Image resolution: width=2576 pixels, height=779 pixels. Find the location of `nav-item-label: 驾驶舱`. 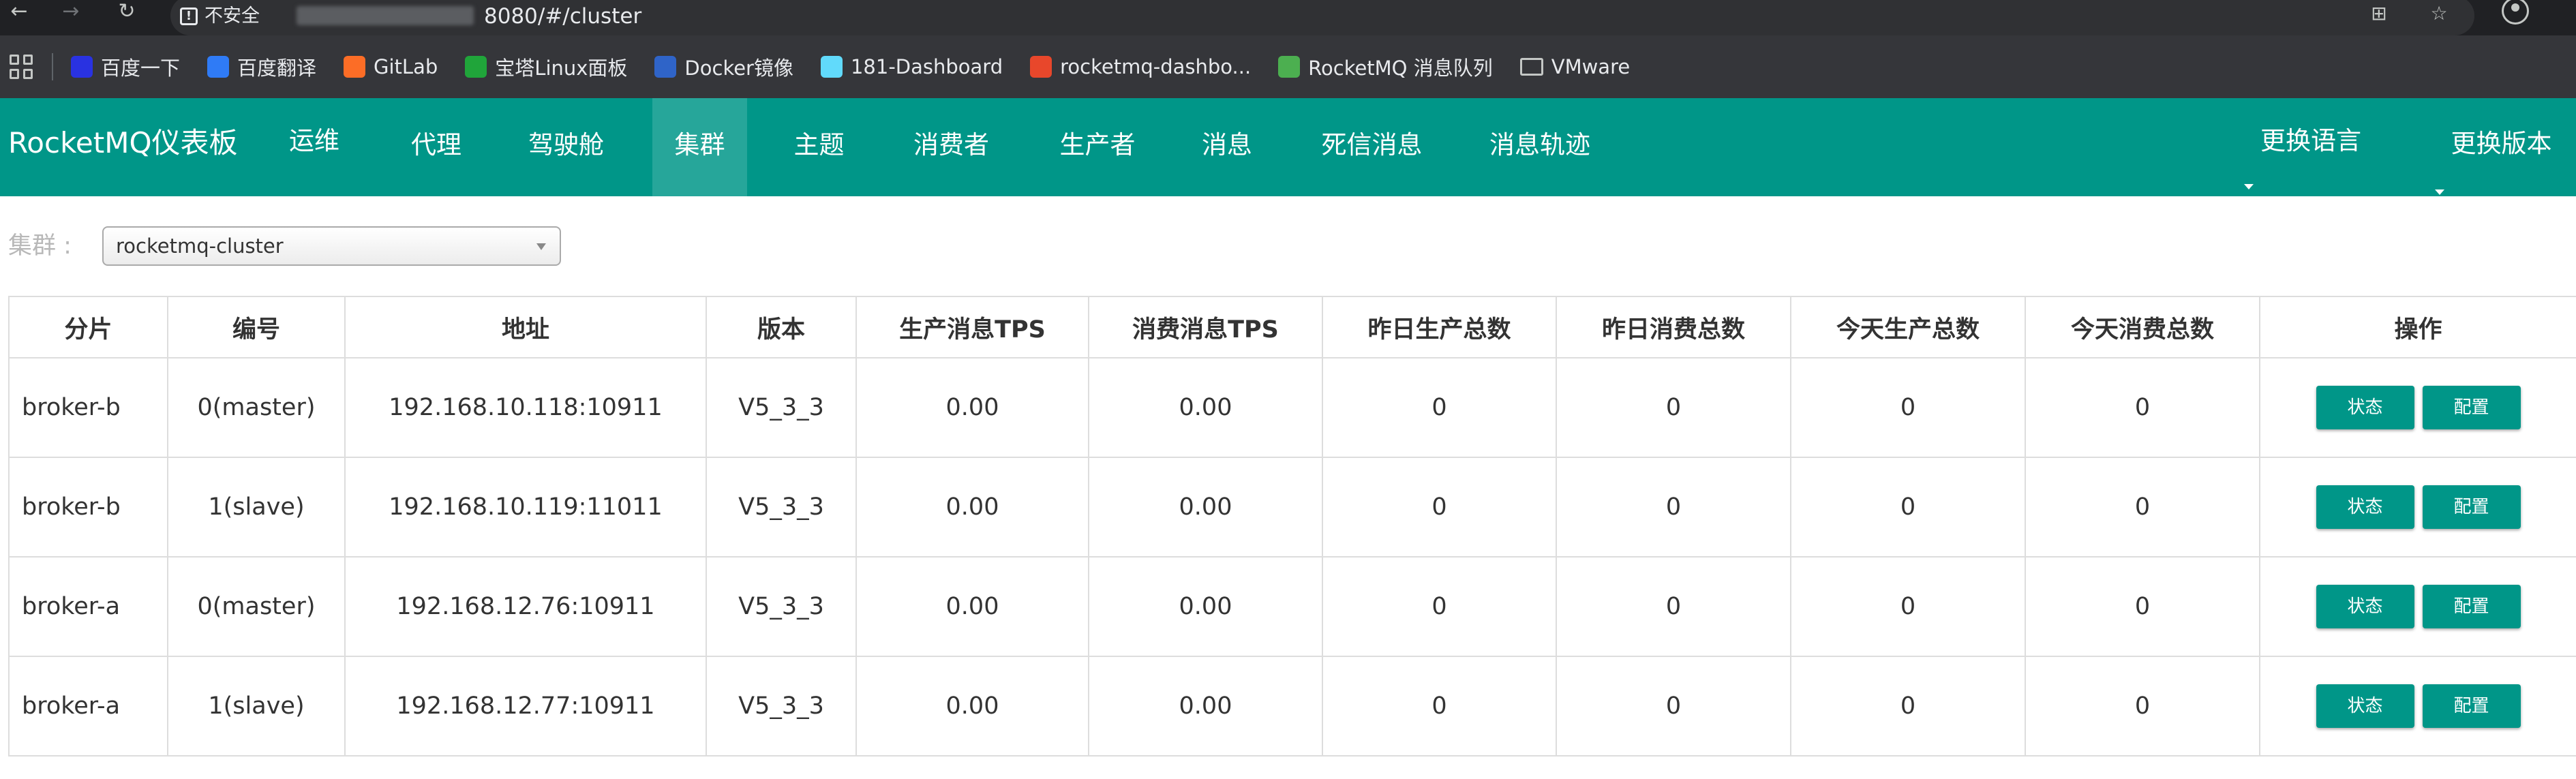

nav-item-label: 驾驶舱 is located at coordinates (566, 145).